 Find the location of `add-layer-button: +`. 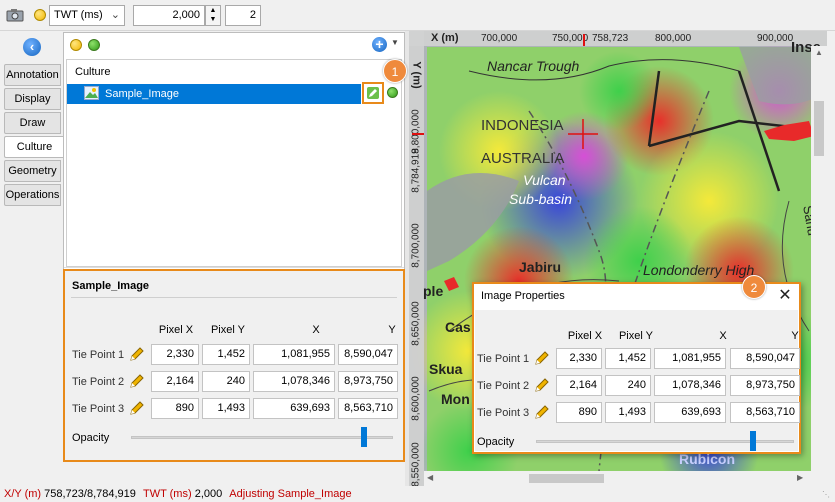

add-layer-button: + is located at coordinates (379, 44).